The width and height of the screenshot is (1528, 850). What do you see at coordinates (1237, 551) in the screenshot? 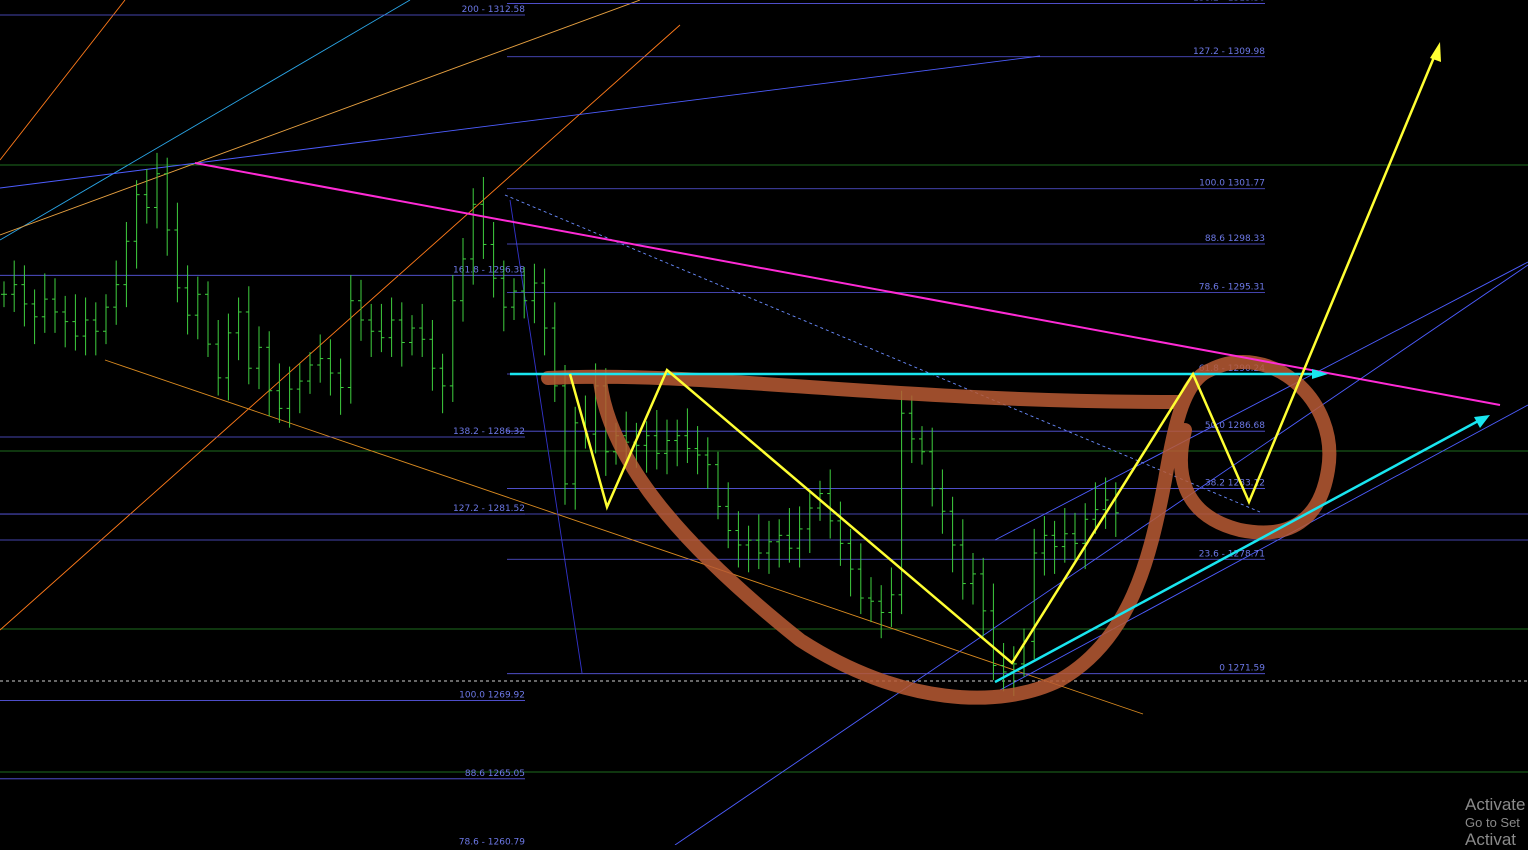
I see `cyan-support-line` at bounding box center [1237, 551].